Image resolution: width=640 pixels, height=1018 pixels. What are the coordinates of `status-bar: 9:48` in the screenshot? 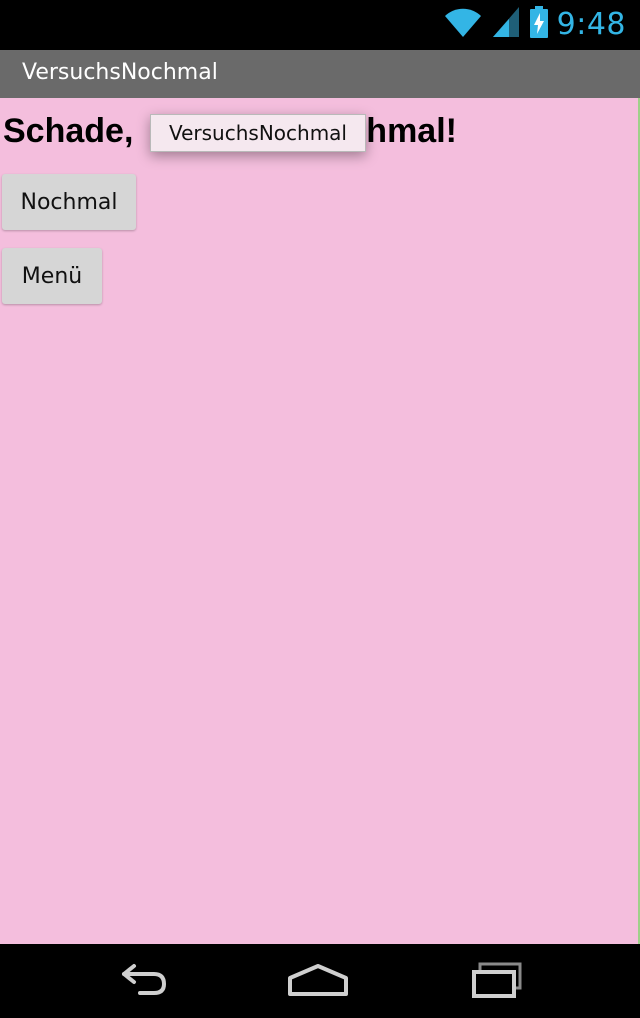 It's located at (320, 25).